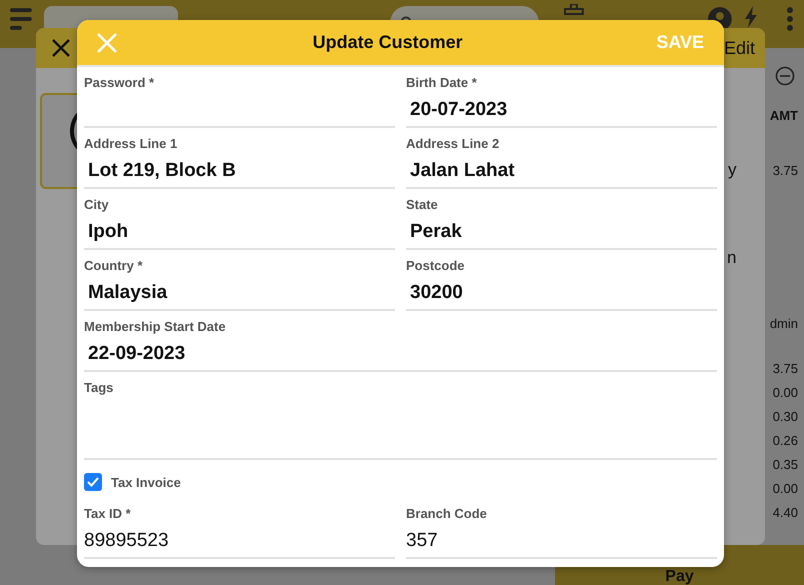  I want to click on column-header: dmin, so click(784, 323).